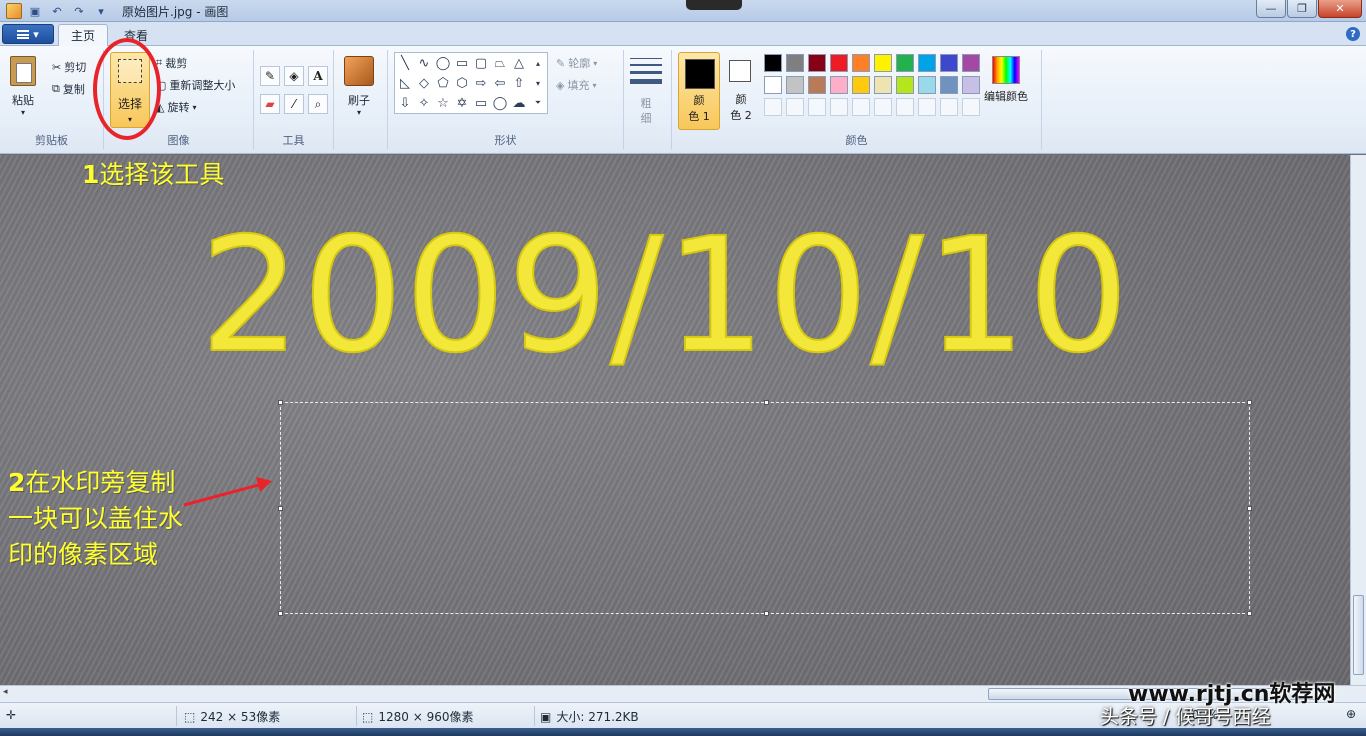 This screenshot has width=1366, height=736. I want to click on selection-handle-r, so click(1249, 508).